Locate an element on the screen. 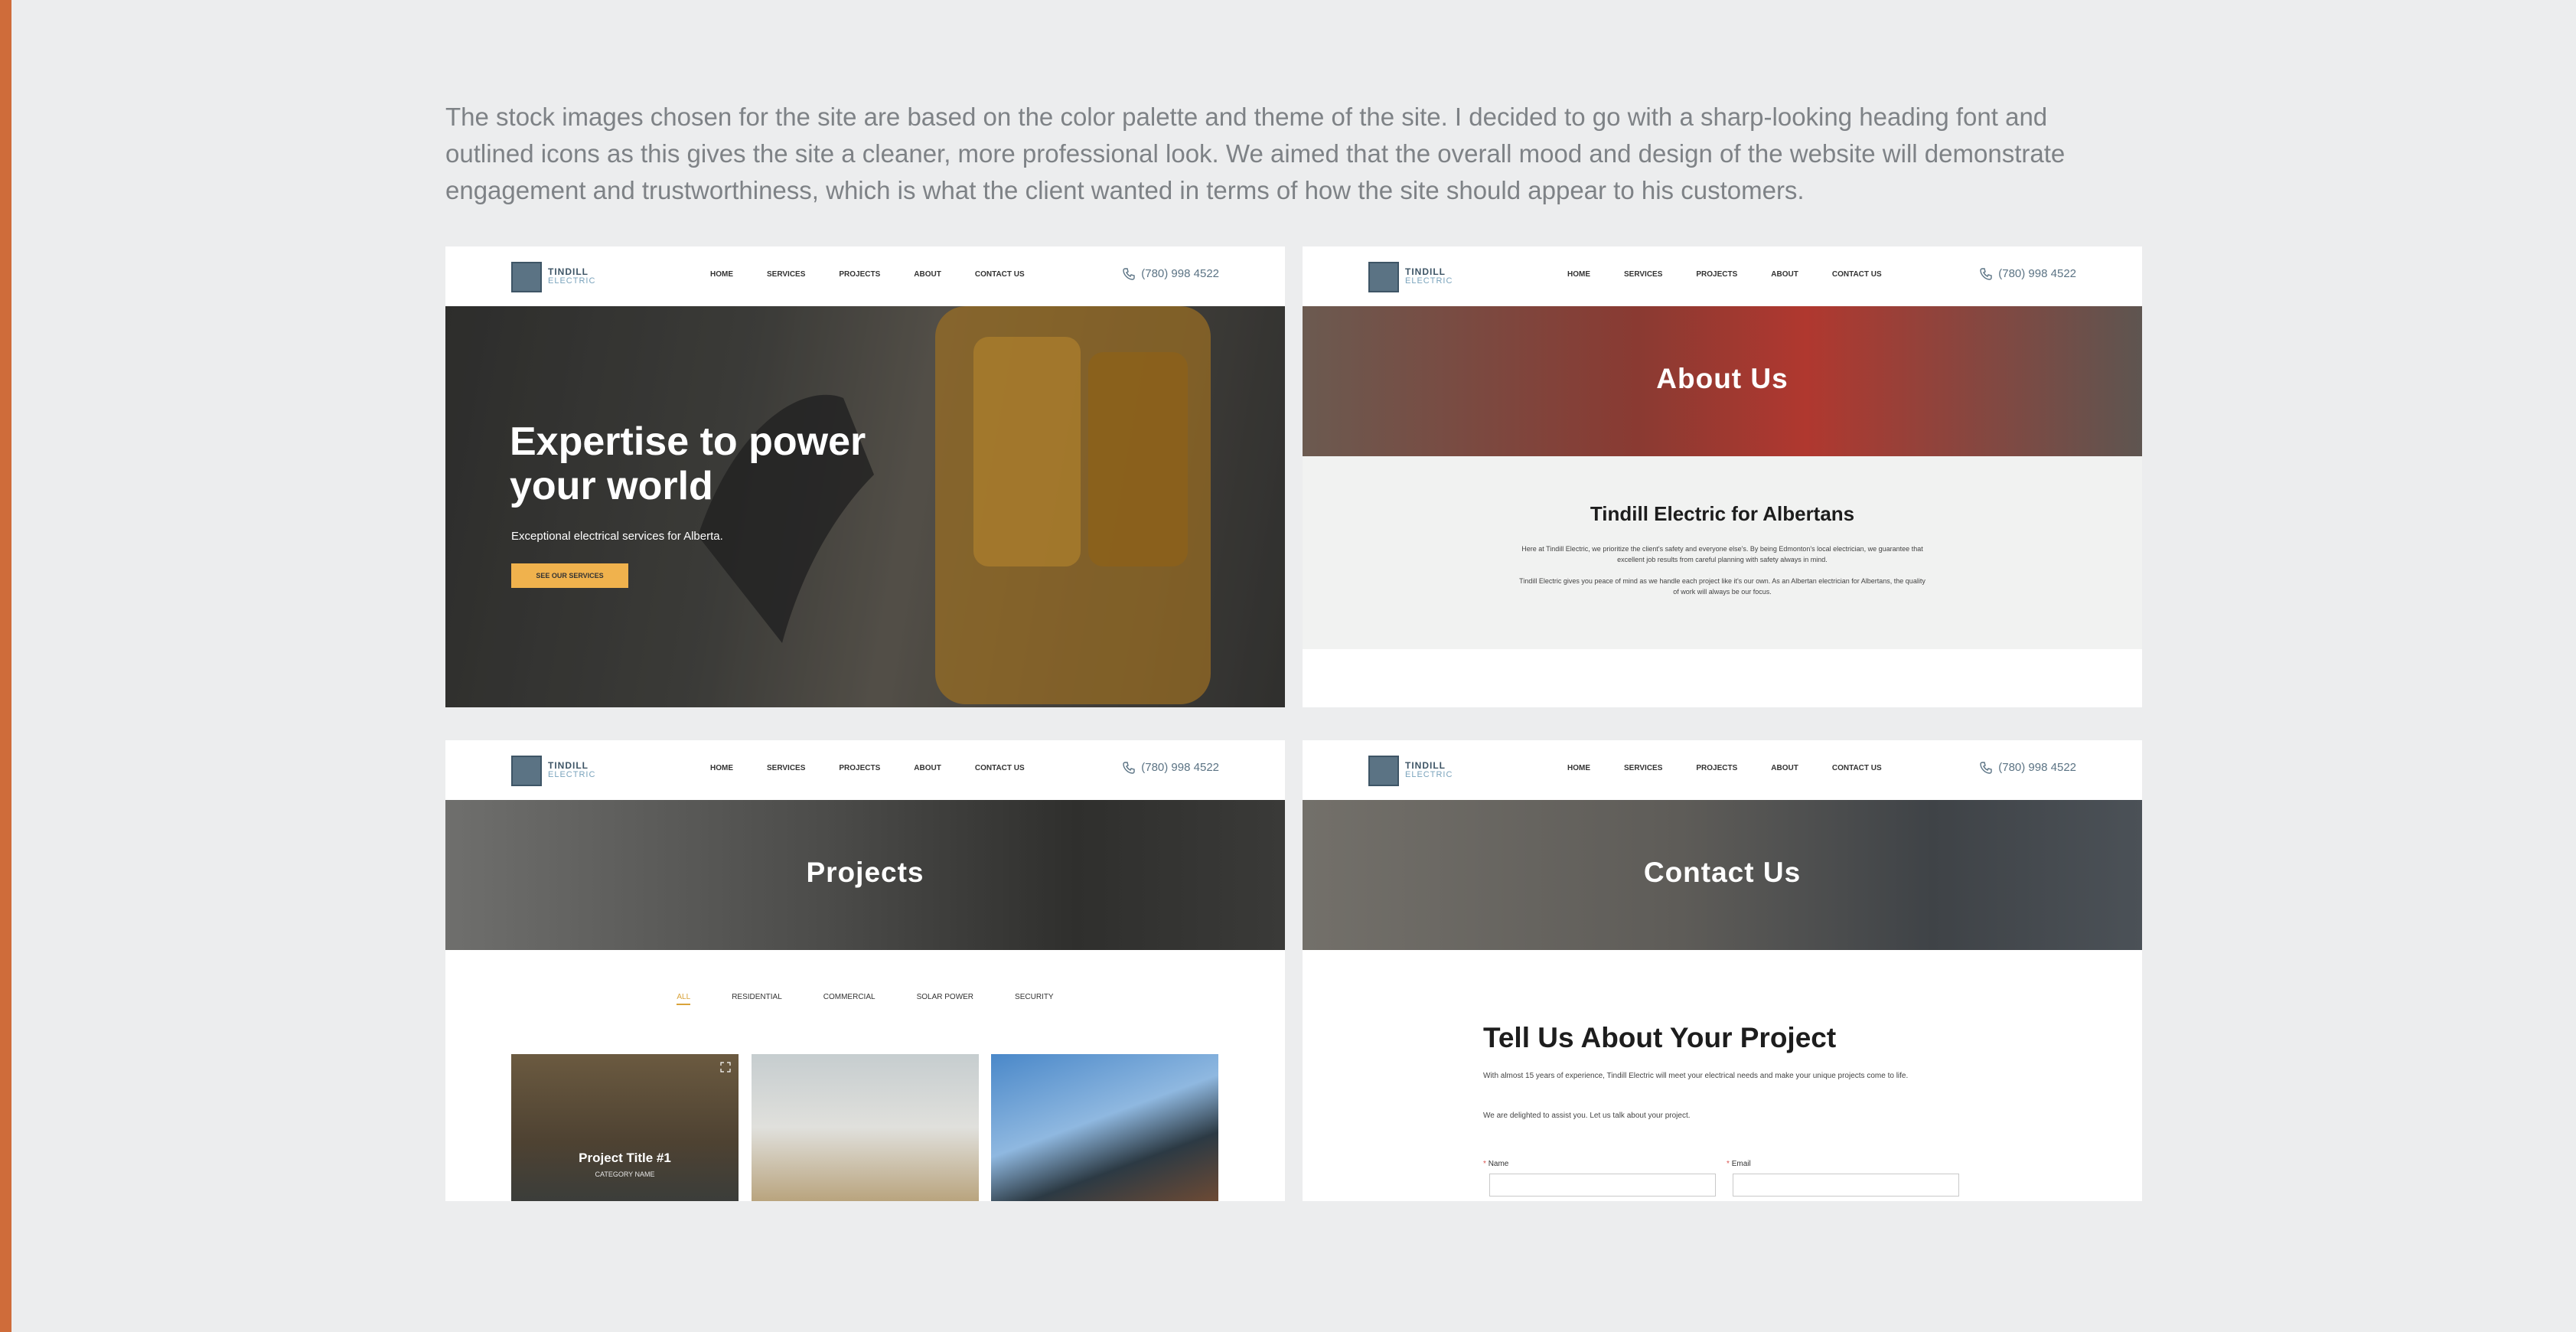 This screenshot has width=2576, height=1332. hero-title: Expertise to power your world is located at coordinates (688, 464).